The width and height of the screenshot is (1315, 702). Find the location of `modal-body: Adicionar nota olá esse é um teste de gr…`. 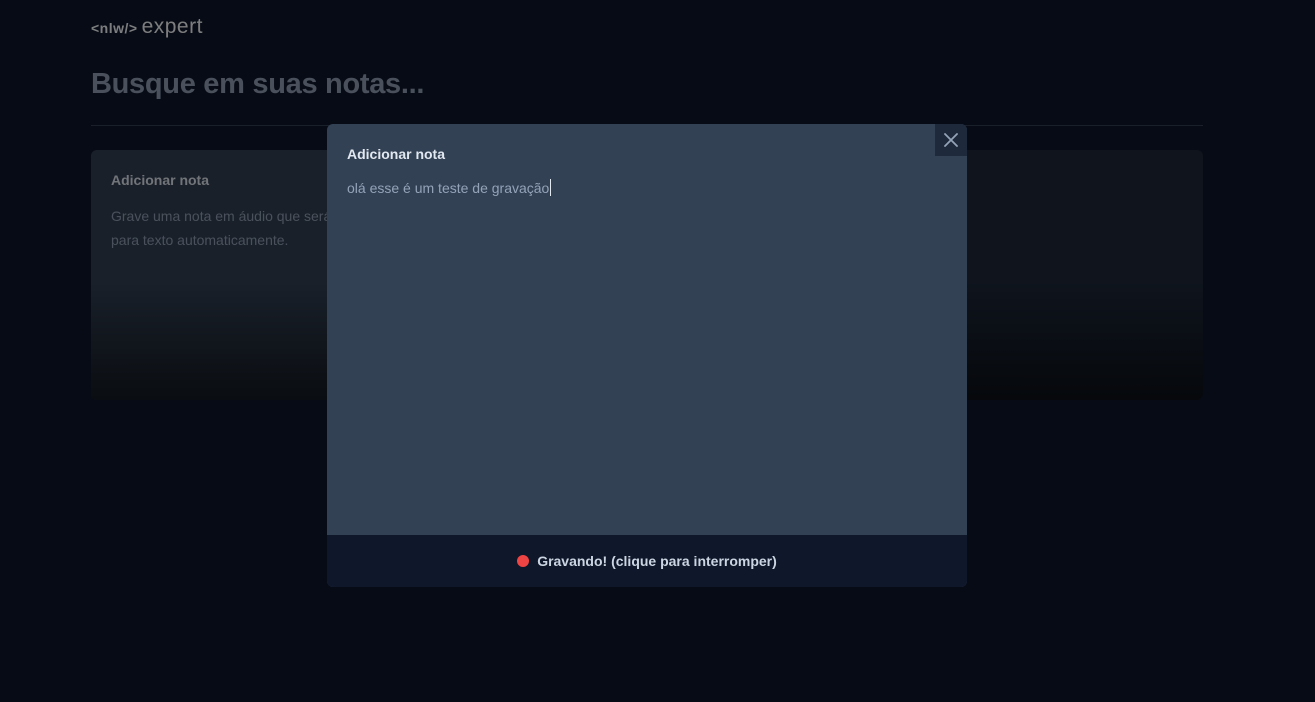

modal-body: Adicionar nota olá esse é um teste de gr… is located at coordinates (647, 172).